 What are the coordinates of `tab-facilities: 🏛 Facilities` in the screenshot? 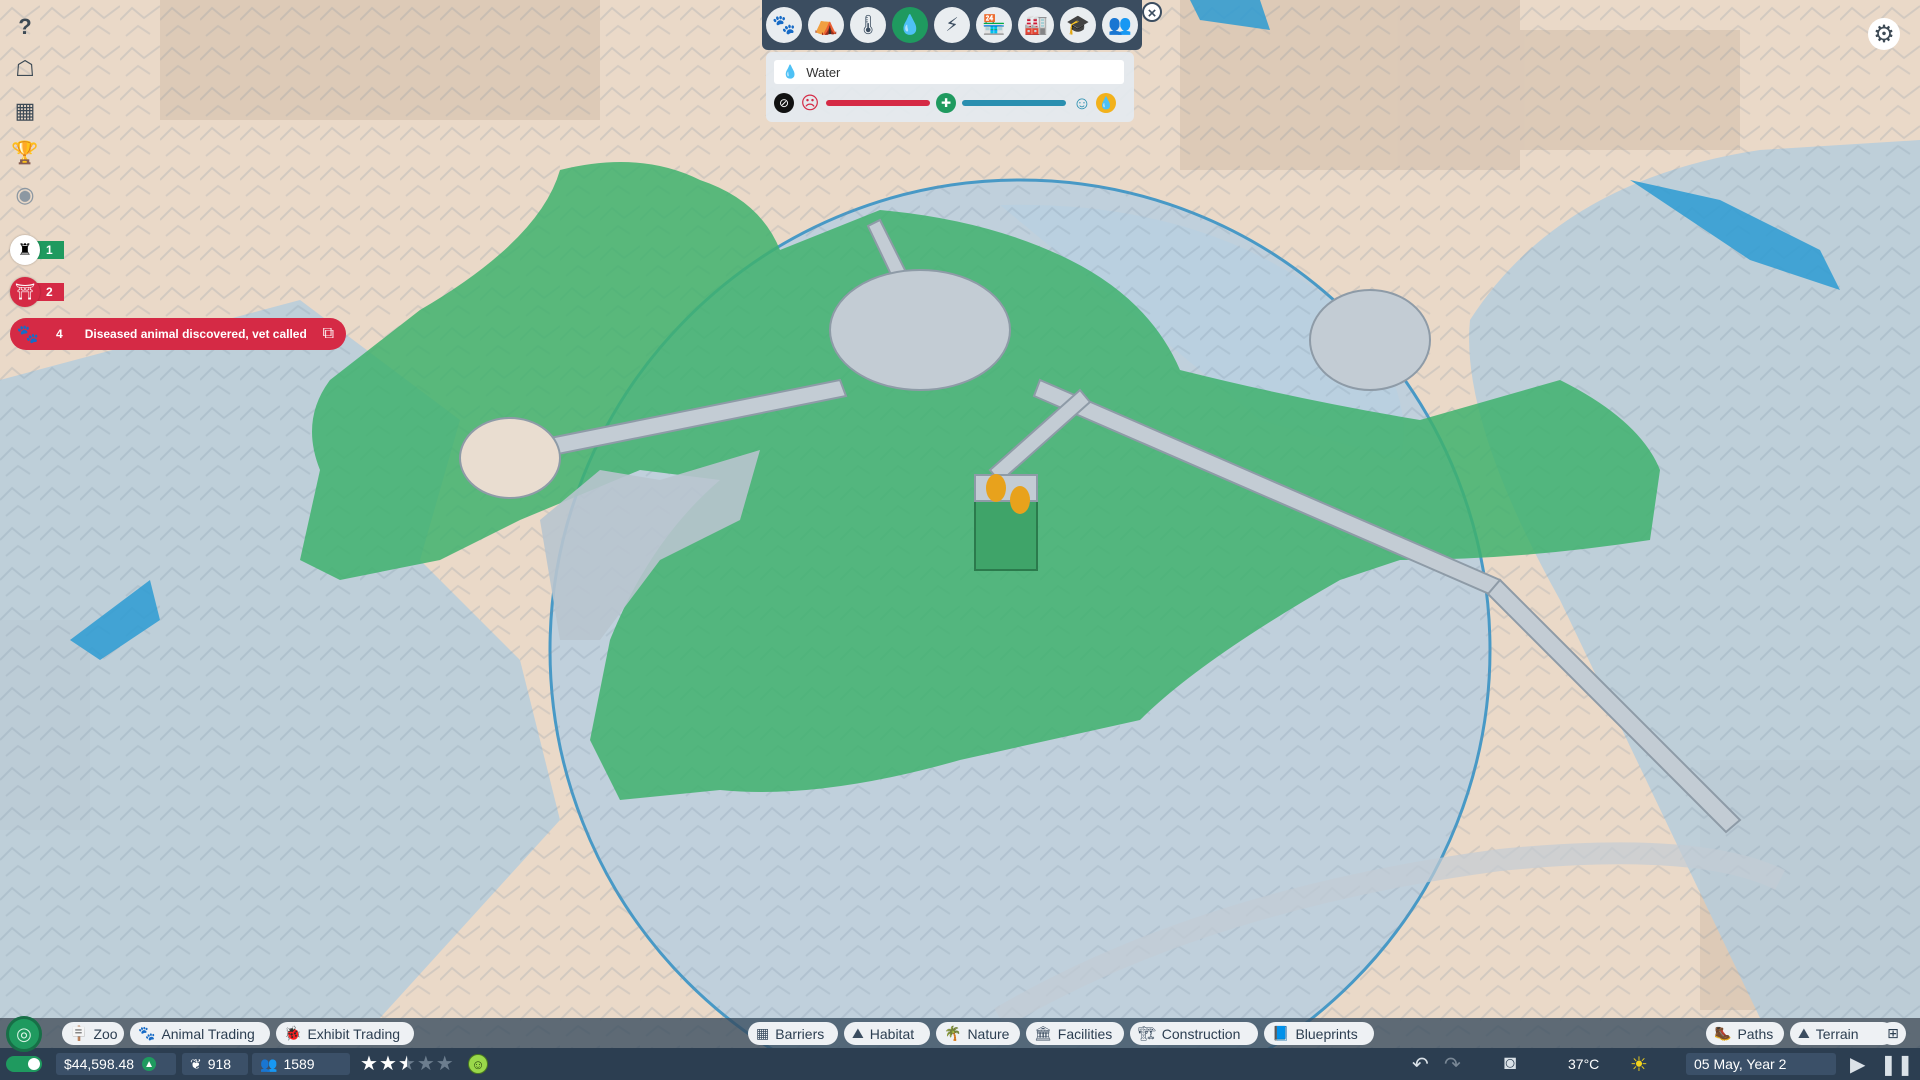 It's located at (1075, 1033).